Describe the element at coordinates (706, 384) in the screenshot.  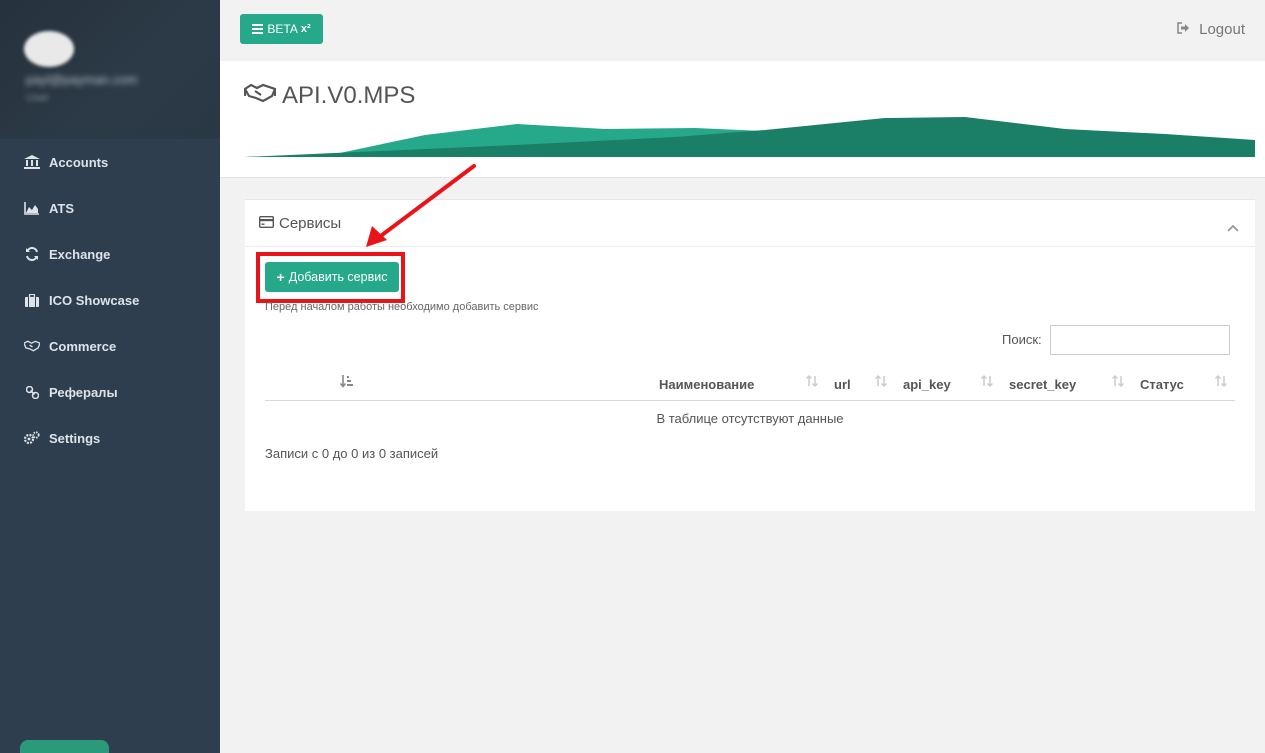
I see `column-header-name: Наименование` at that location.